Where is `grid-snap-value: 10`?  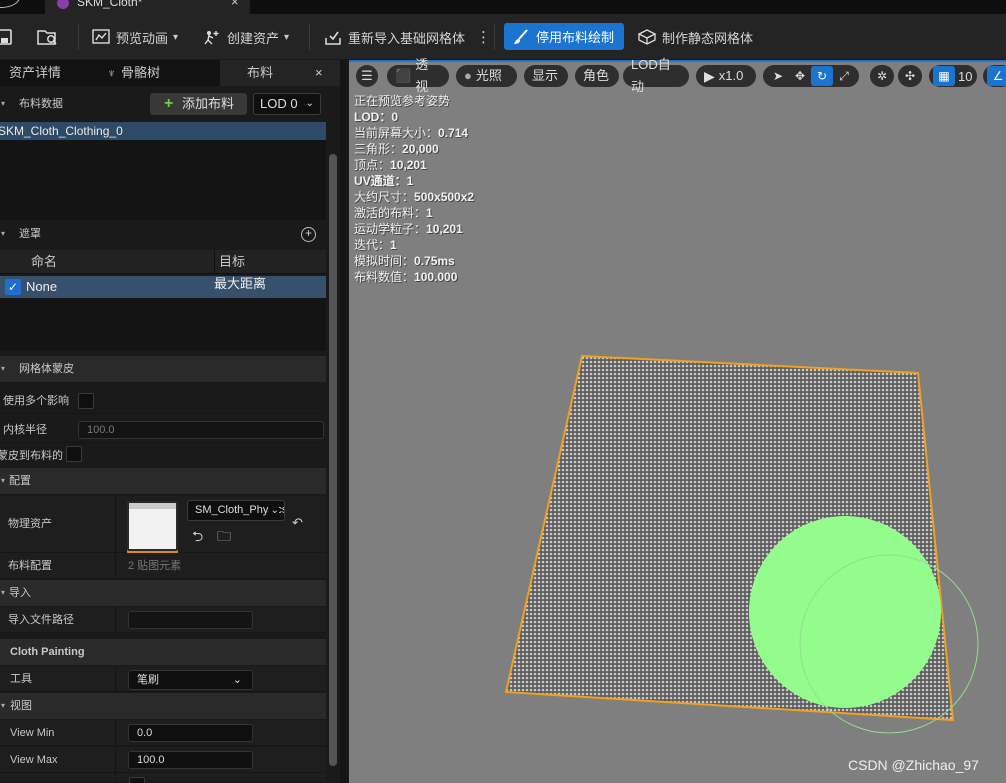 grid-snap-value: 10 is located at coordinates (965, 76).